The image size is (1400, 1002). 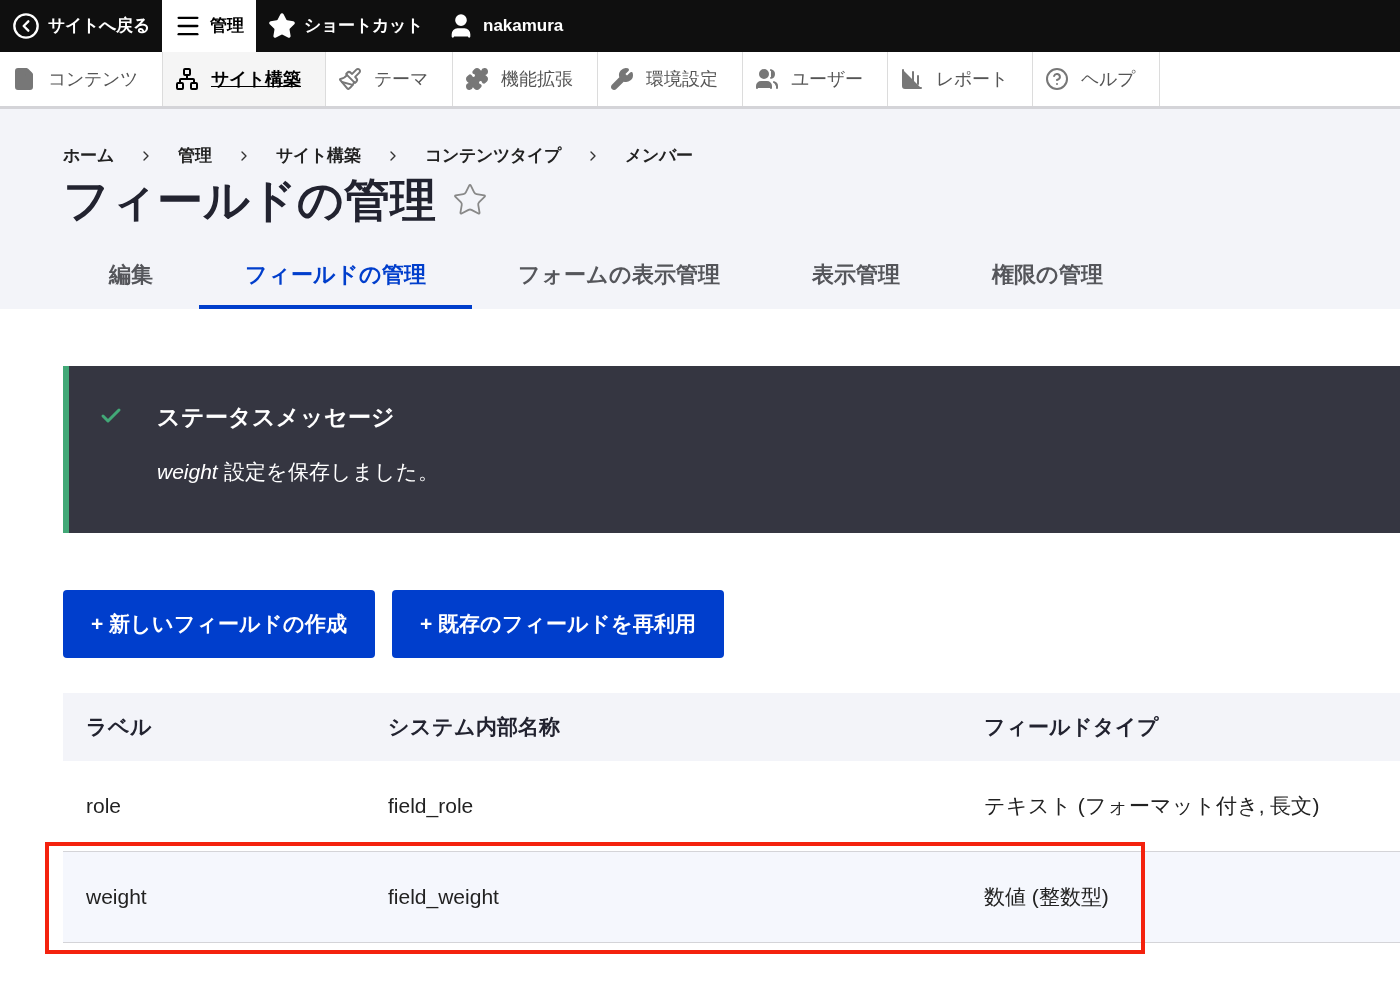 I want to click on star-icon, so click(x=282, y=26).